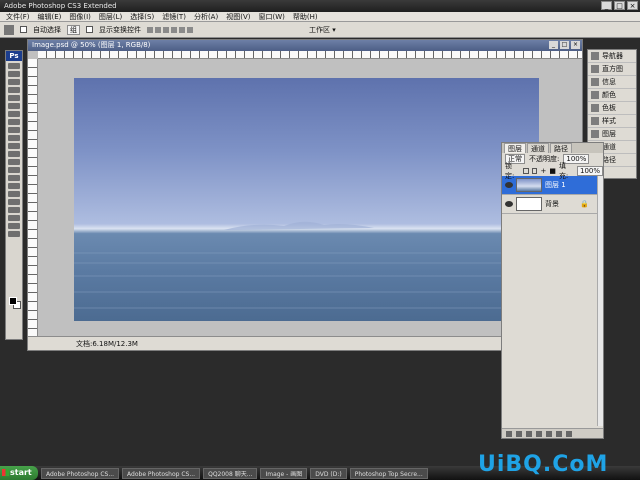 This screenshot has height=480, width=640. Describe the element at coordinates (19, 473) in the screenshot. I see `start-button: start` at that location.